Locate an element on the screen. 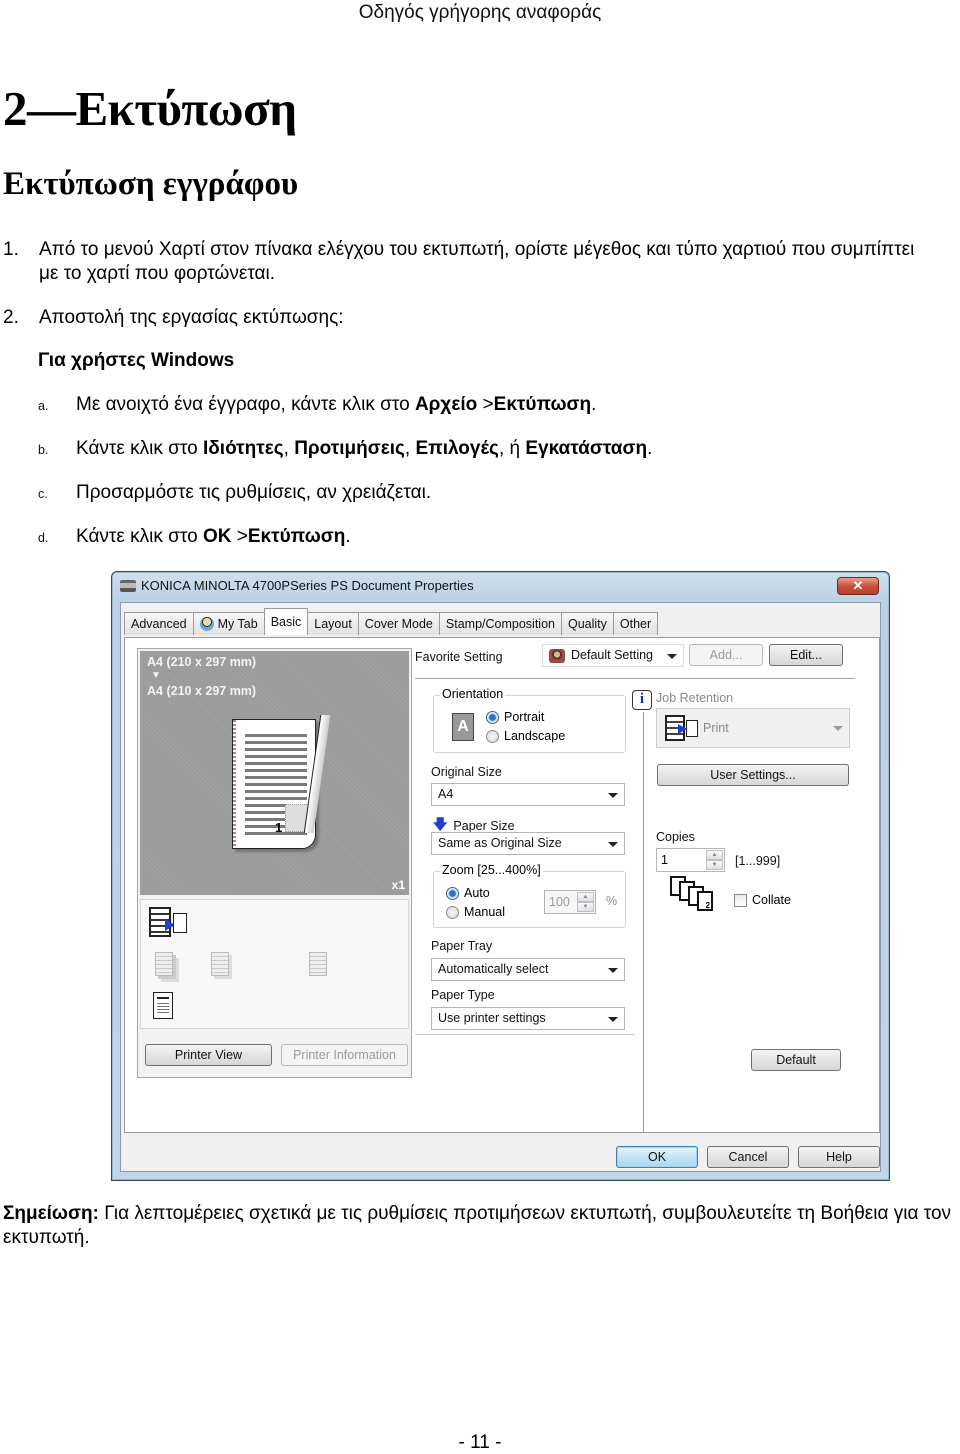  preview-page-number: 1 is located at coordinates (279, 827).